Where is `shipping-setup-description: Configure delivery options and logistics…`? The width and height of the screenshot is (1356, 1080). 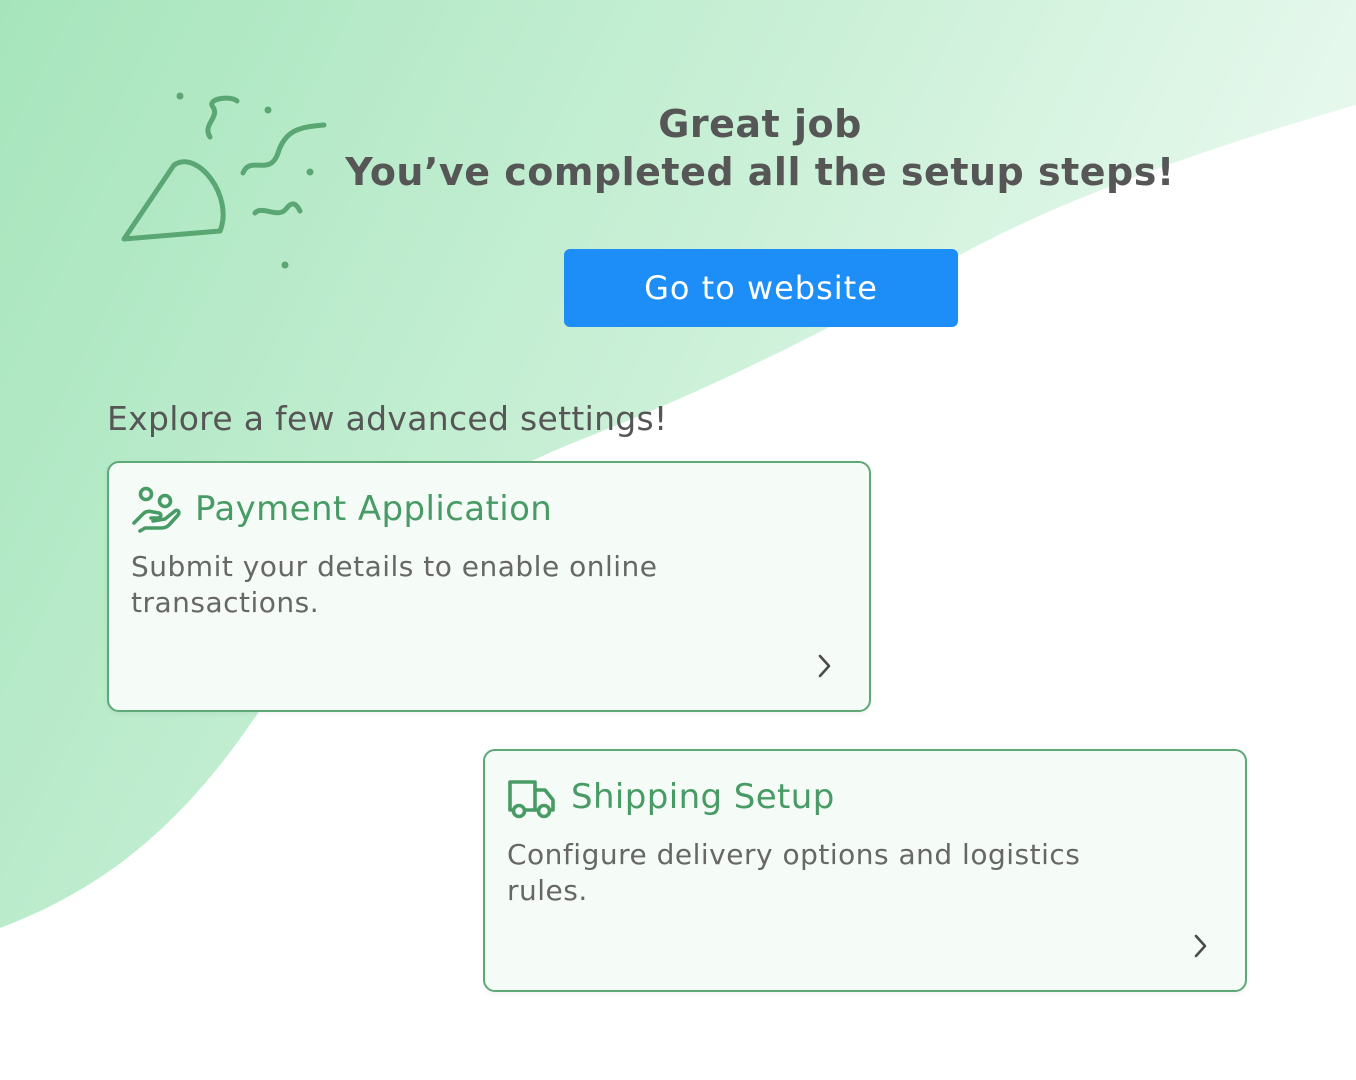 shipping-setup-description: Configure delivery options and logistics… is located at coordinates (794, 872).